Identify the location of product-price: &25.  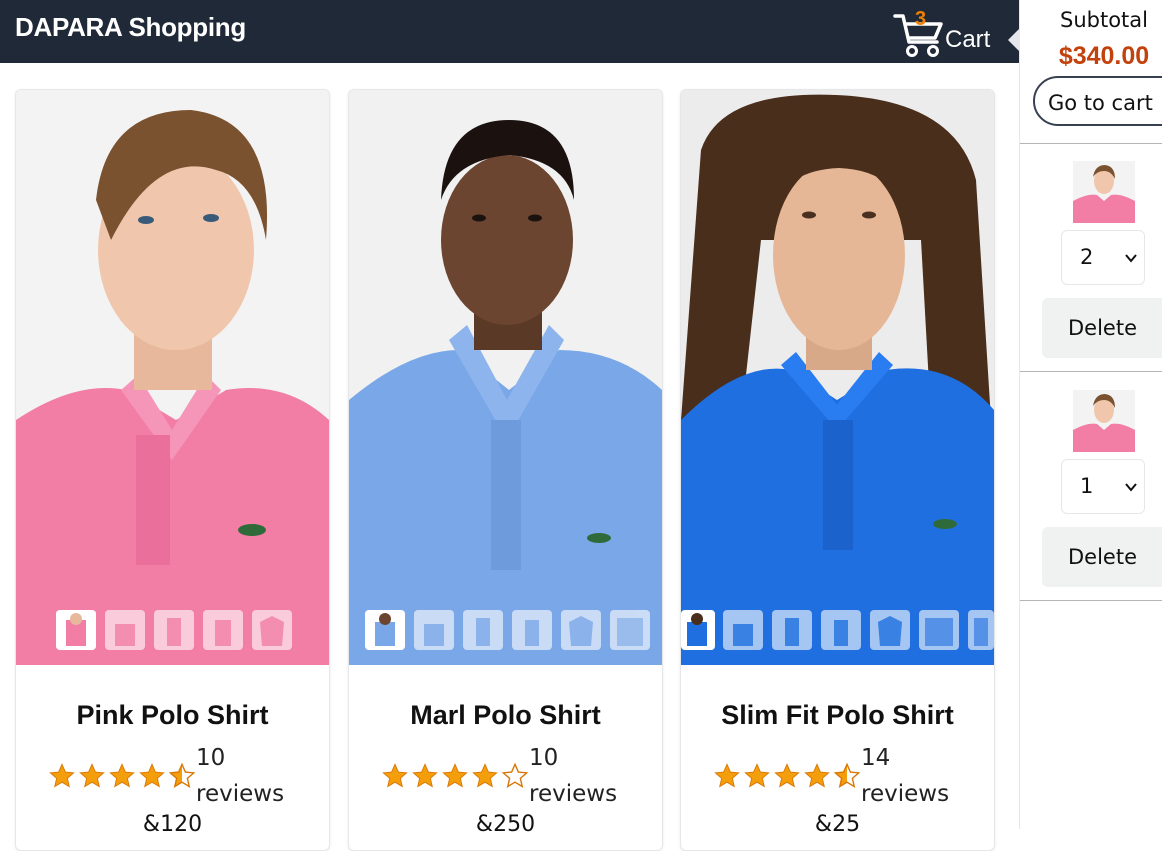
(837, 824).